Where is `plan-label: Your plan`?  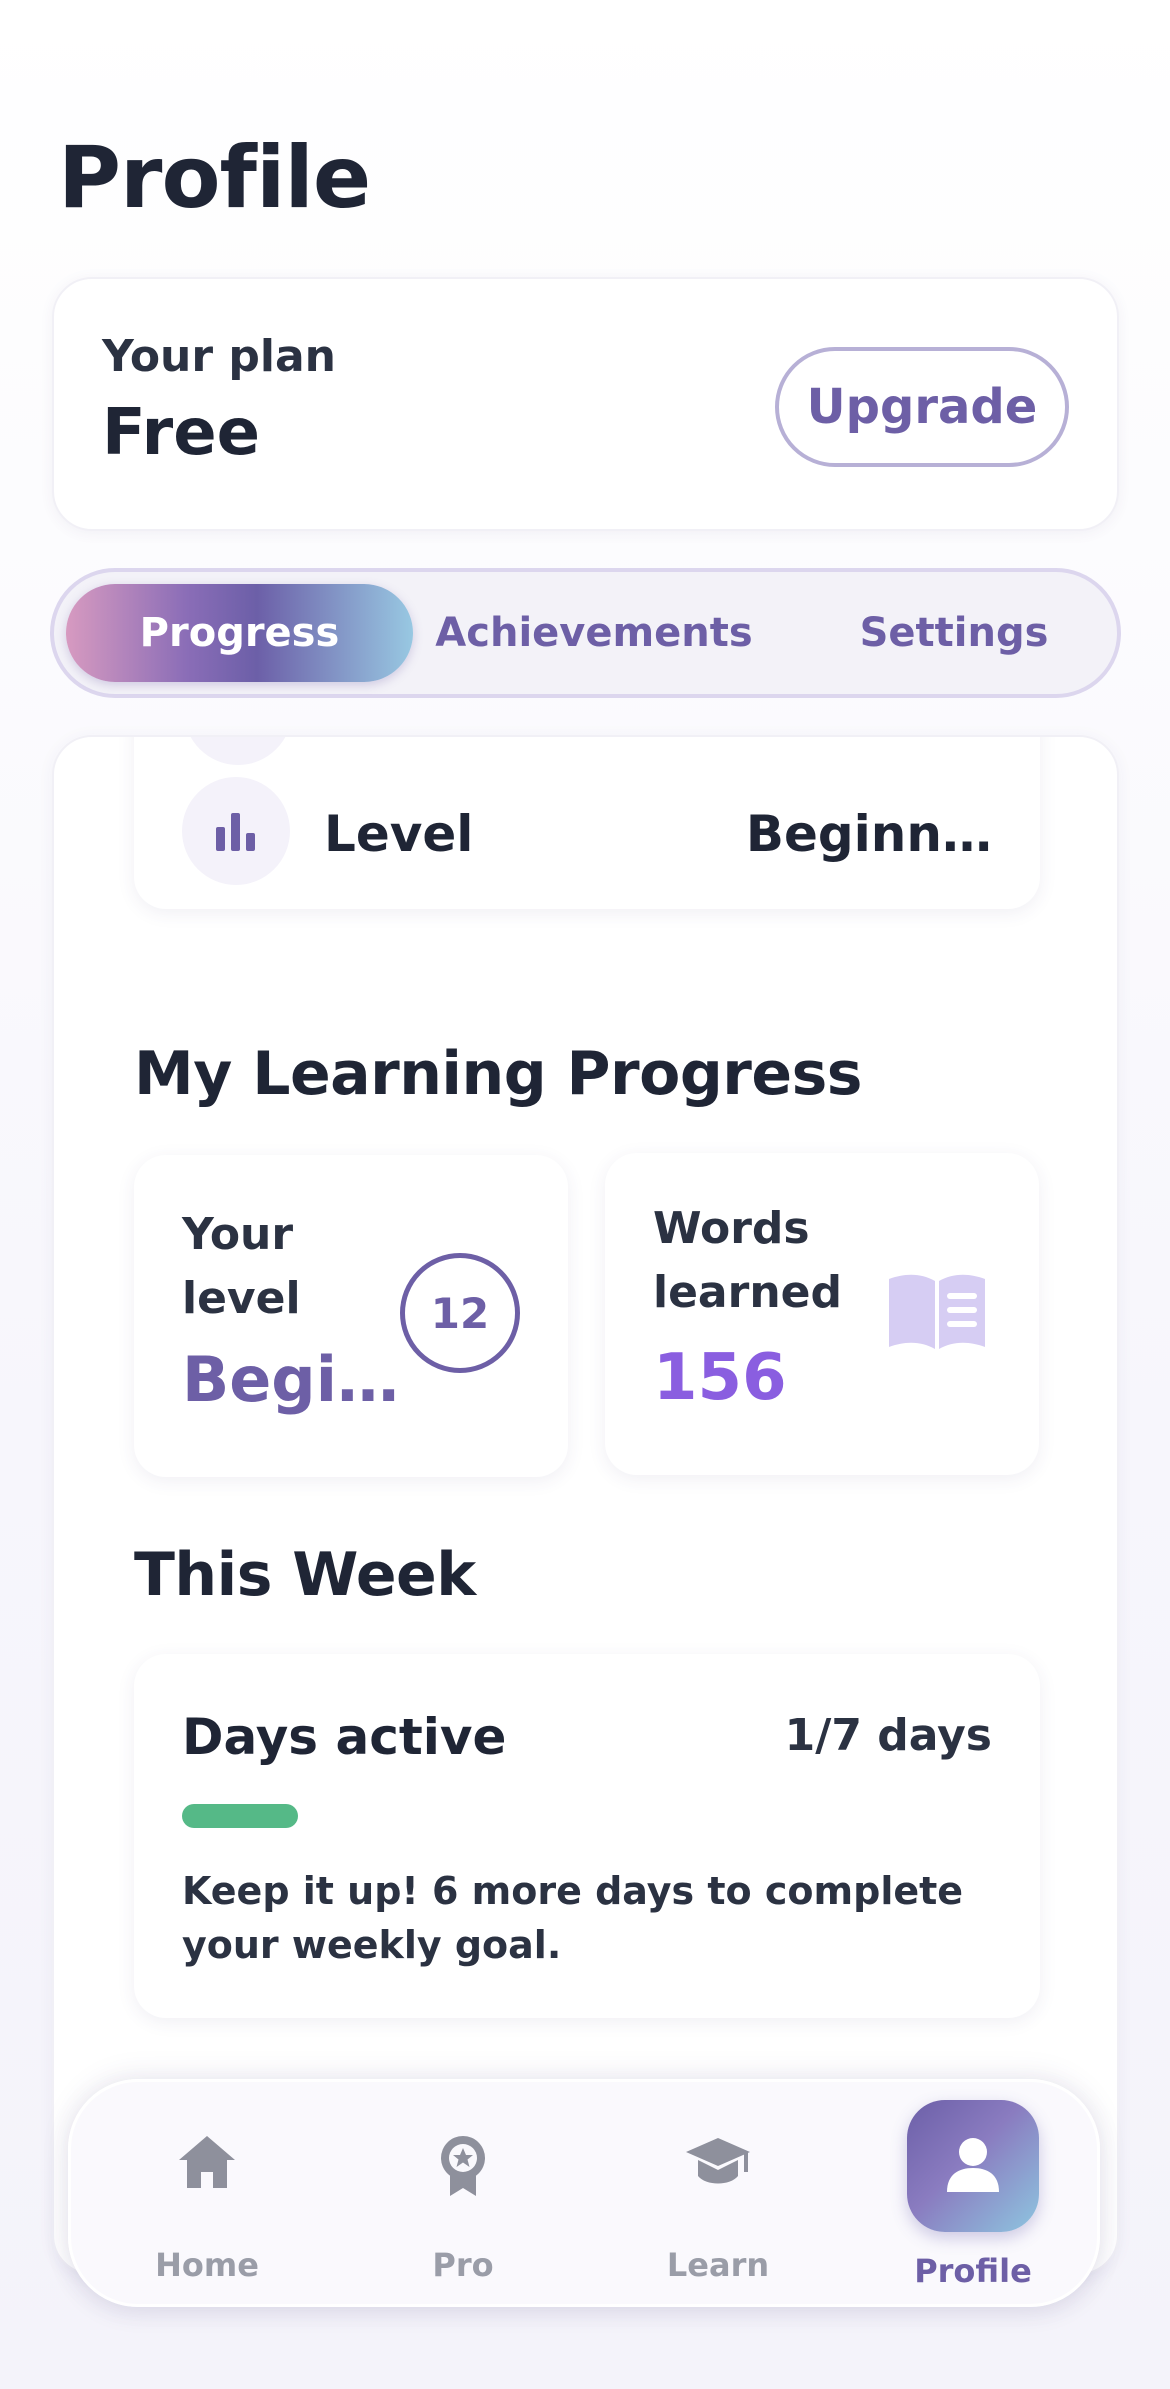 plan-label: Your plan is located at coordinates (219, 356).